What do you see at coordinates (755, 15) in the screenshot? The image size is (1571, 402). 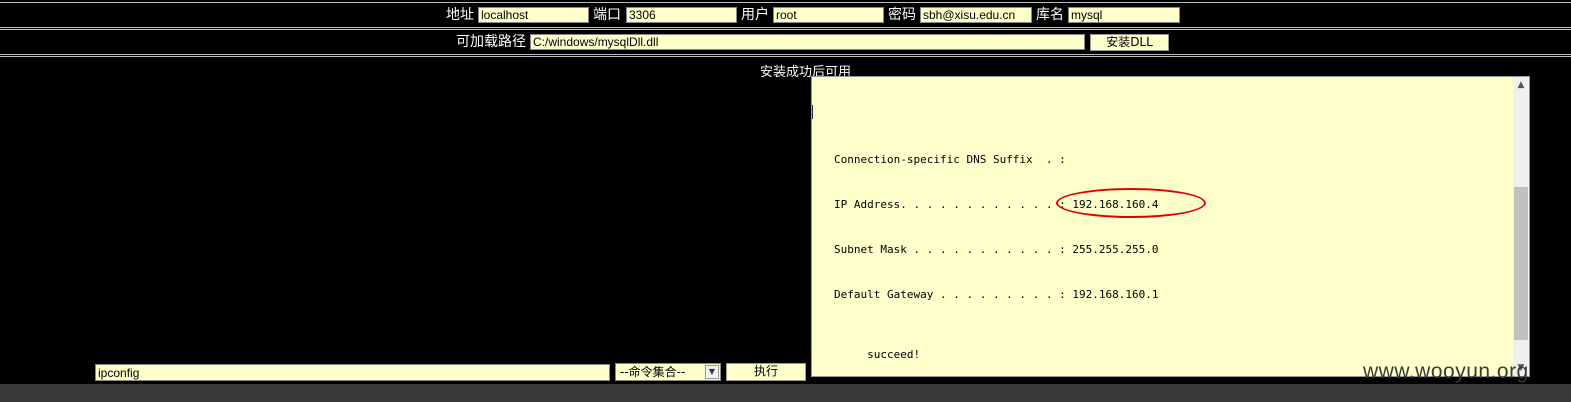 I see `user-label: 用户` at bounding box center [755, 15].